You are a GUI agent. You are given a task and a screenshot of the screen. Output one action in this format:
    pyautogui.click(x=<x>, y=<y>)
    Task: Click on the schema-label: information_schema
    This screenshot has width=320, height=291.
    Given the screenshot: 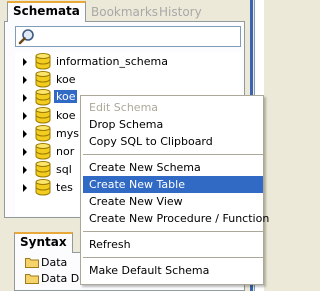 What is the action you would take?
    pyautogui.click(x=112, y=61)
    